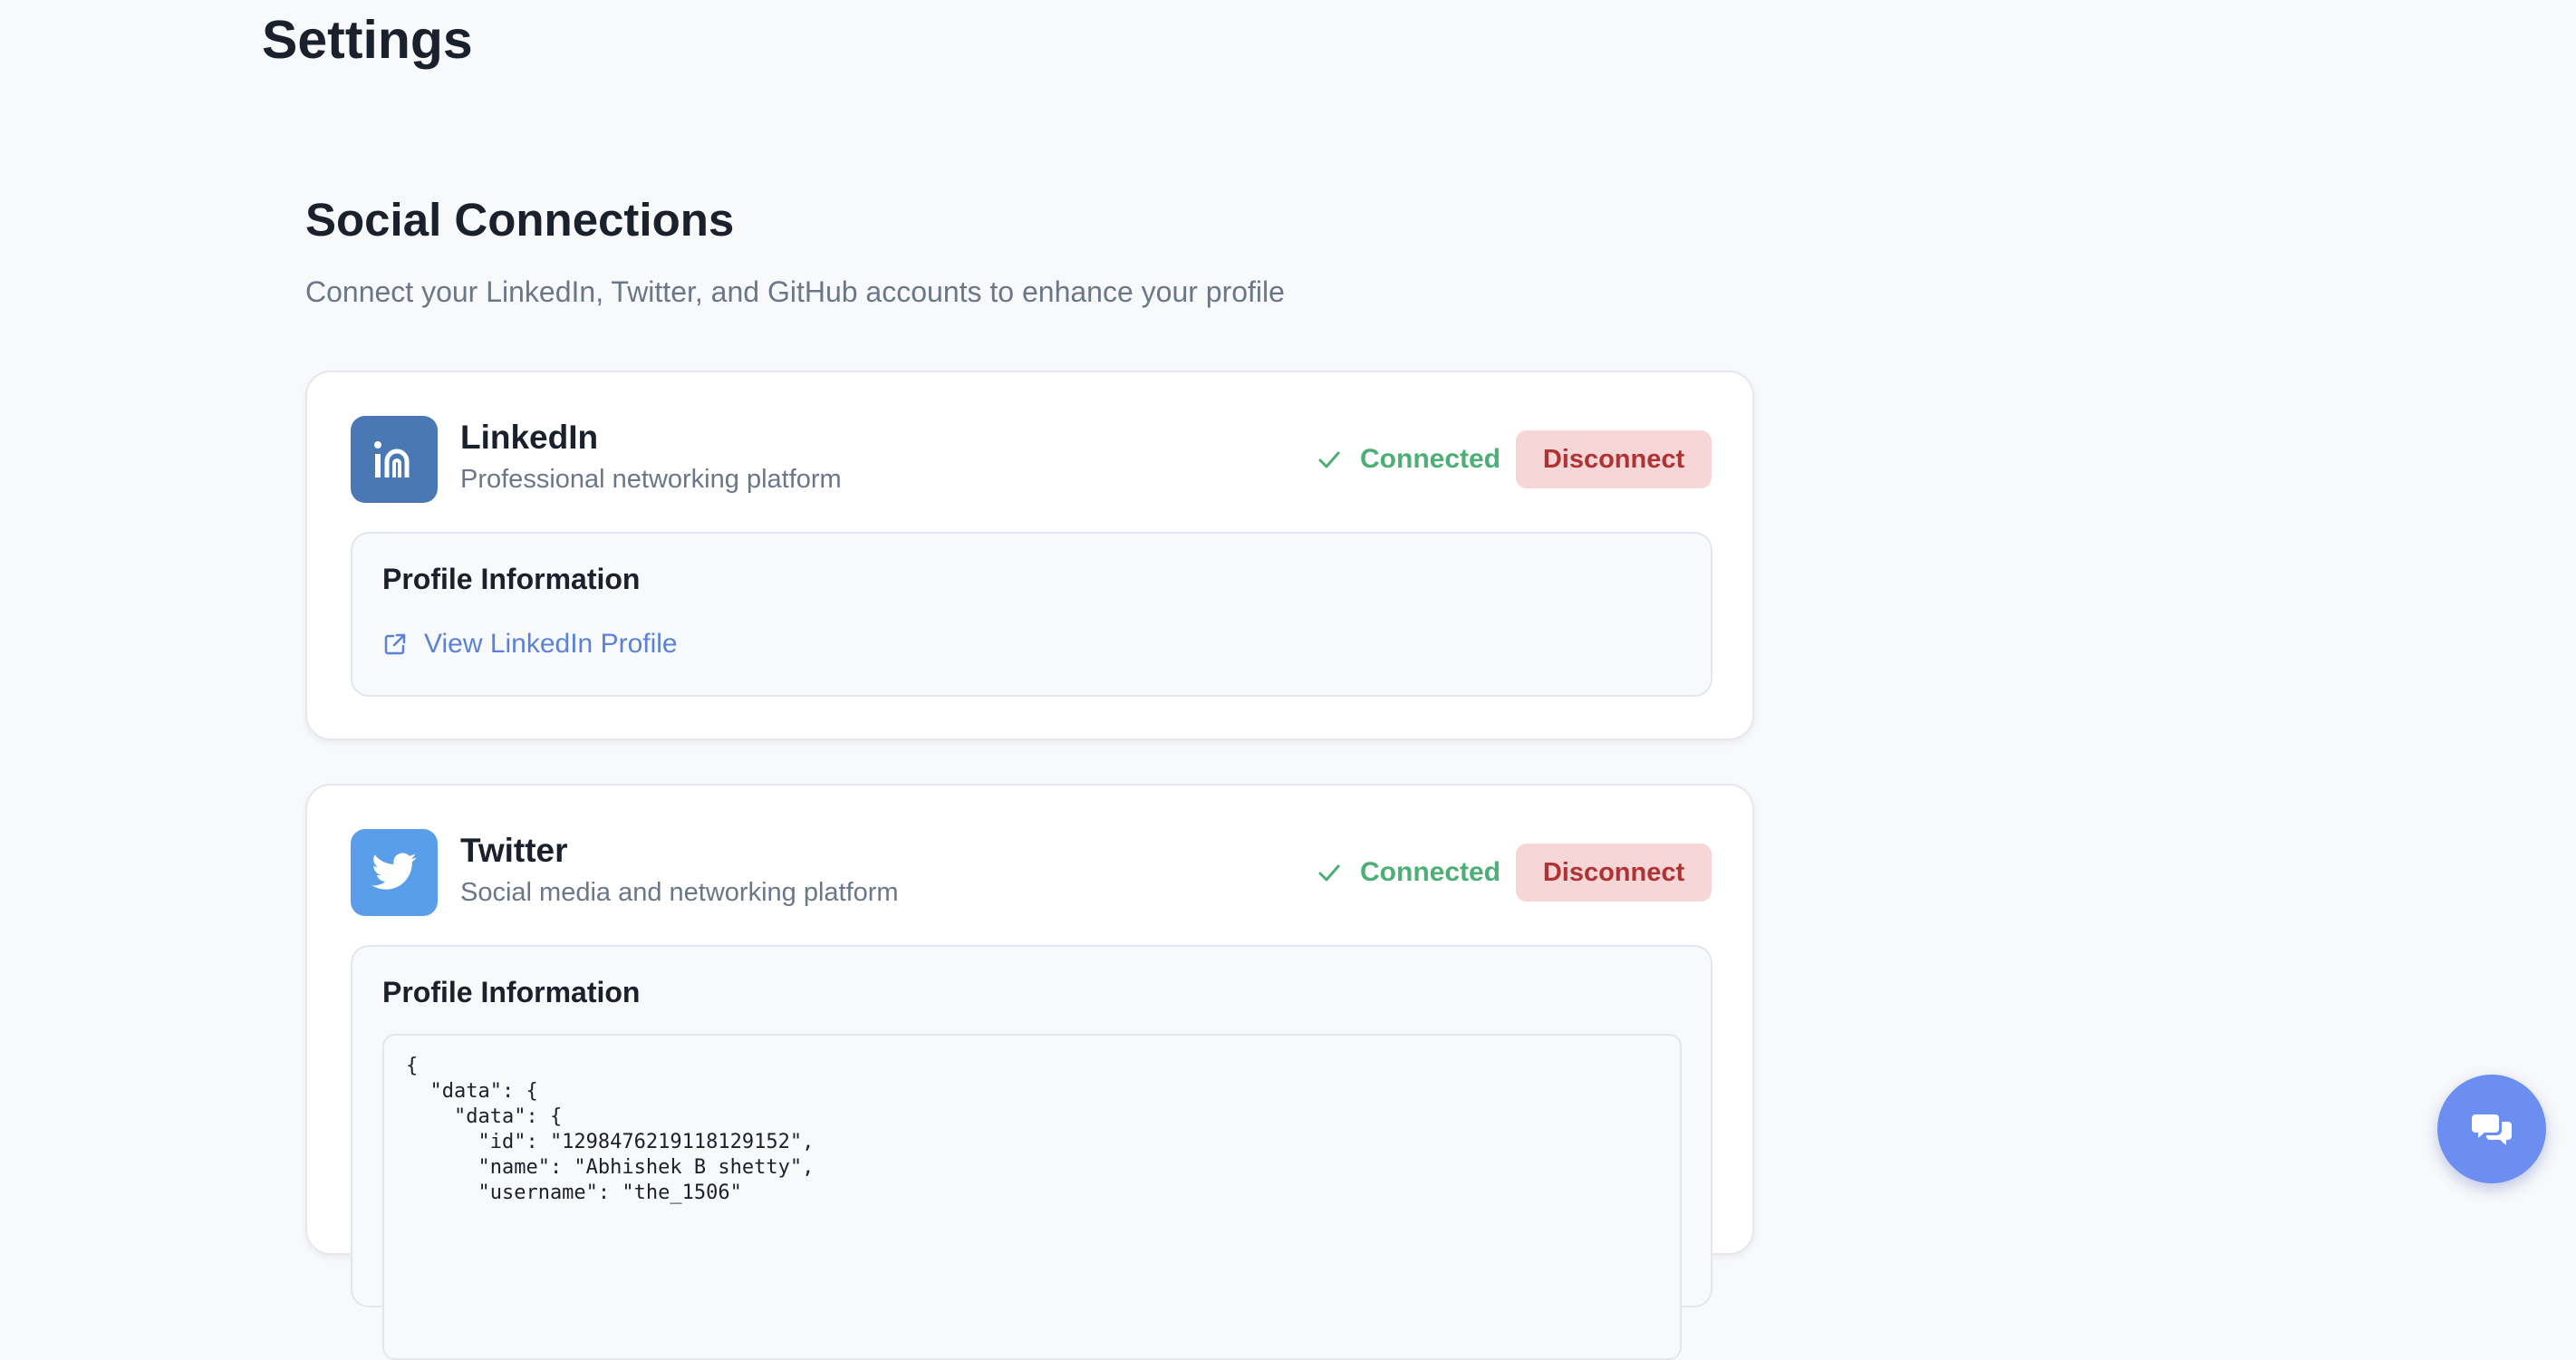  What do you see at coordinates (395, 644) in the screenshot?
I see `external-link-icon` at bounding box center [395, 644].